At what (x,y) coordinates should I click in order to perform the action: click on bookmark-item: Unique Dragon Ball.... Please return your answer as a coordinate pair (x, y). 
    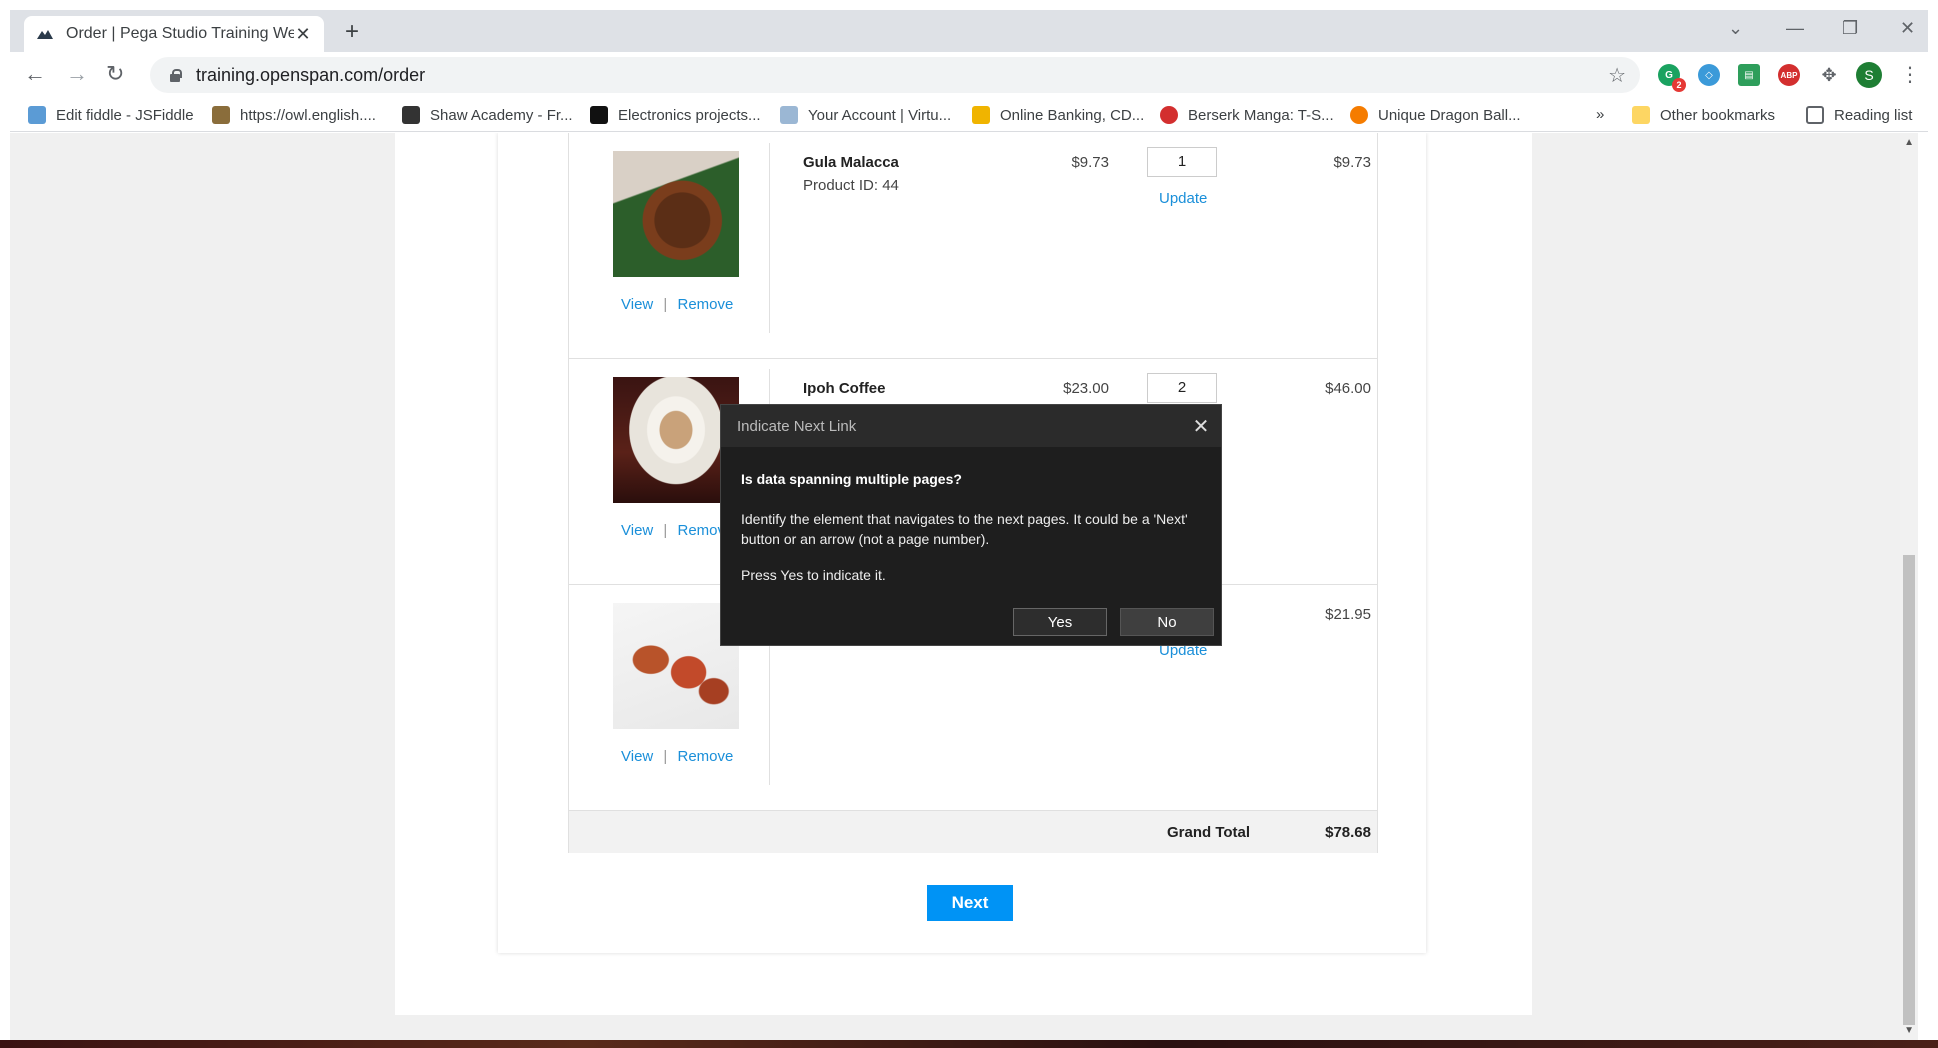
    Looking at the image, I should click on (1435, 115).